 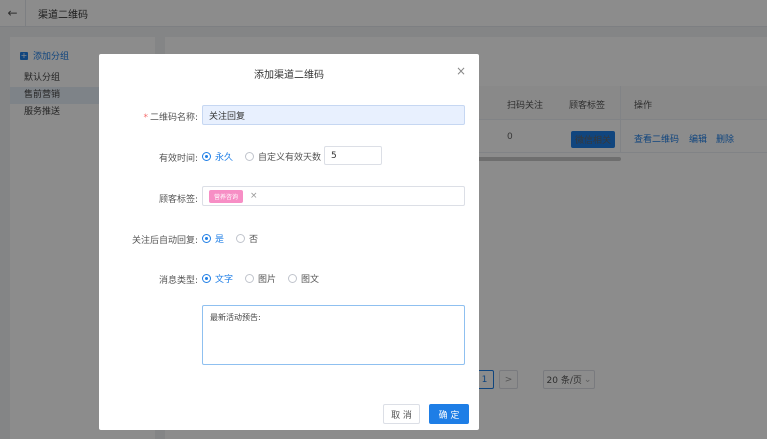 I want to click on auto-reply-radio-group: 是 否, so click(x=236, y=238).